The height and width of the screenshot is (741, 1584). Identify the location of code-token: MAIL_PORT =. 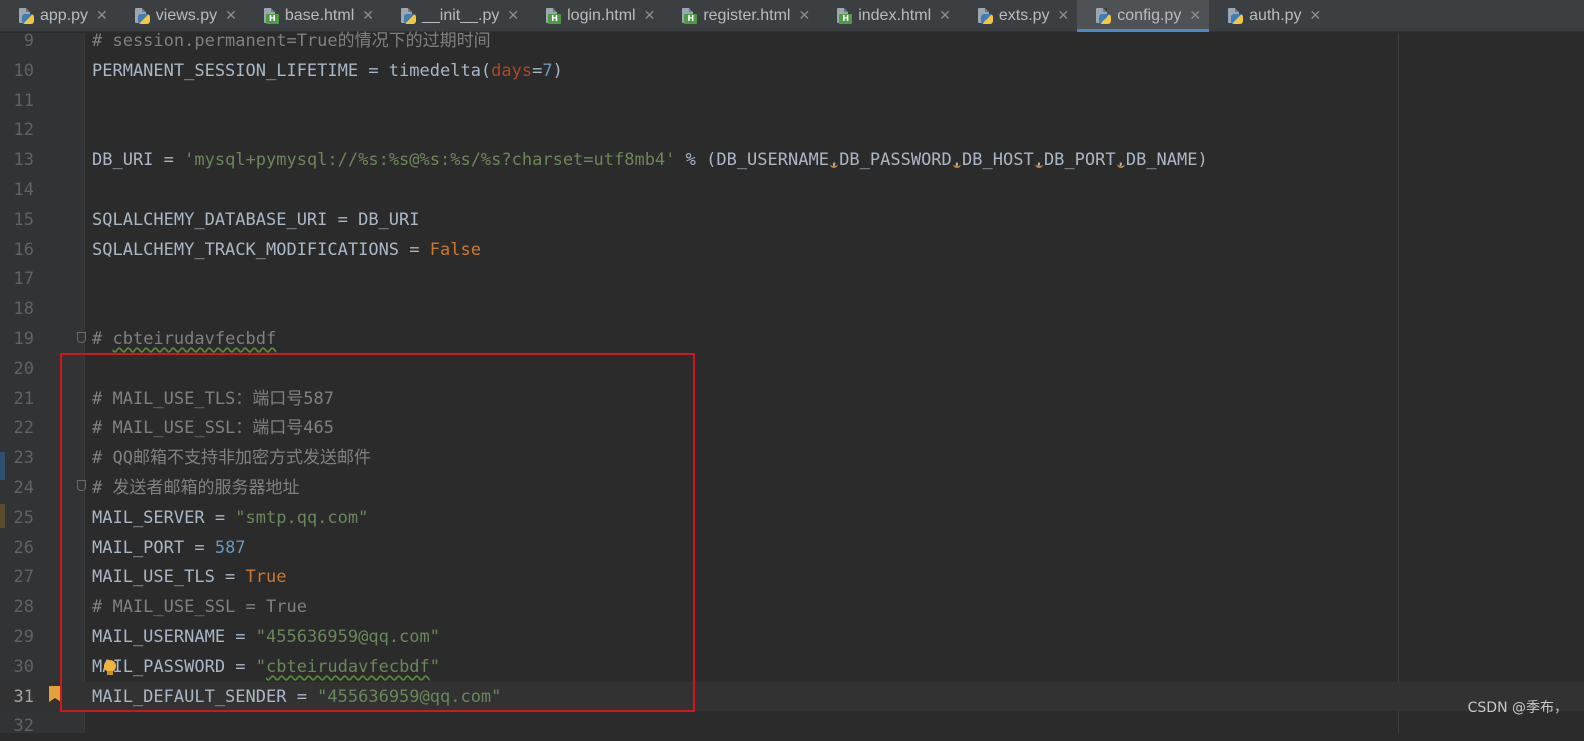
(153, 547).